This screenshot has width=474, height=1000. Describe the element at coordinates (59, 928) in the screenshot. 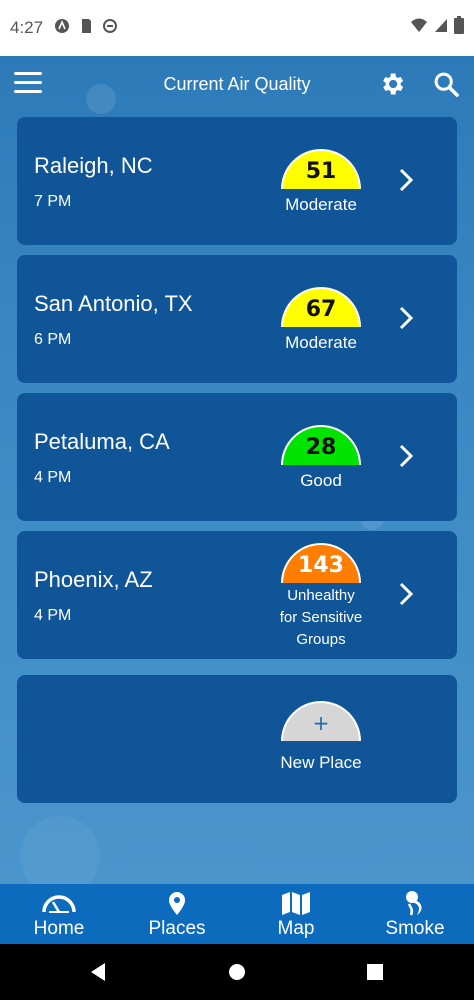

I see `nav-home-label: Home` at that location.